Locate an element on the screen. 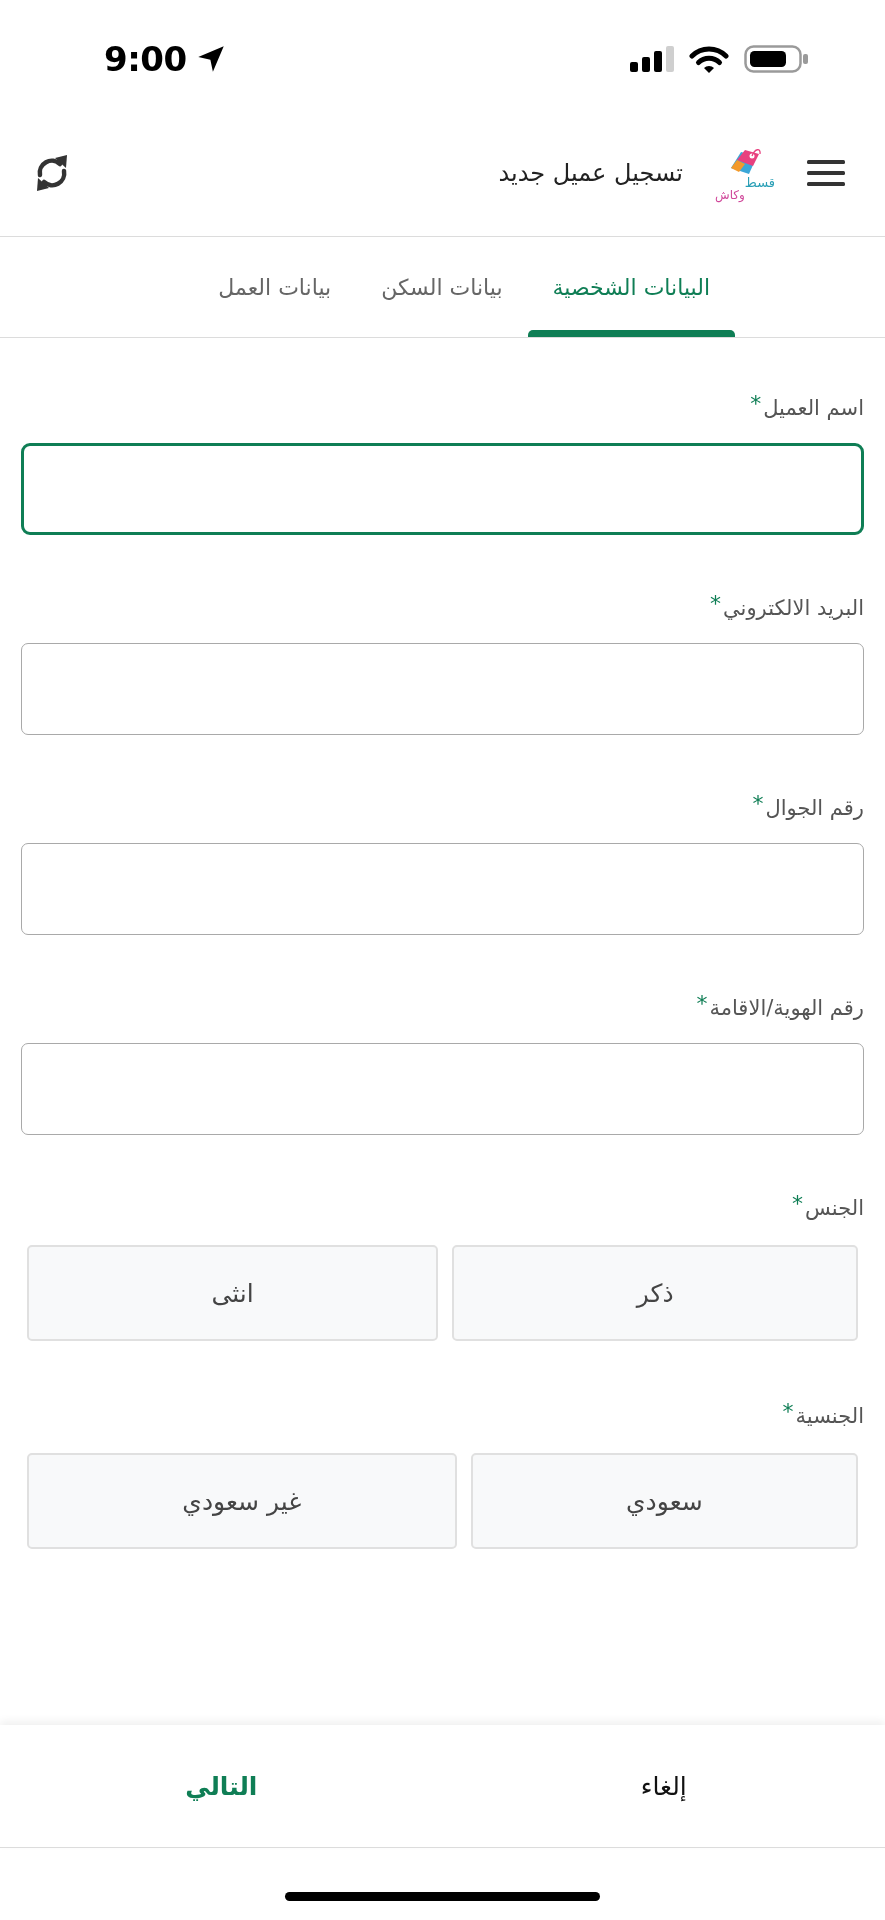 This screenshot has height=1920, width=885. field-label: الجنس is located at coordinates (834, 1208).